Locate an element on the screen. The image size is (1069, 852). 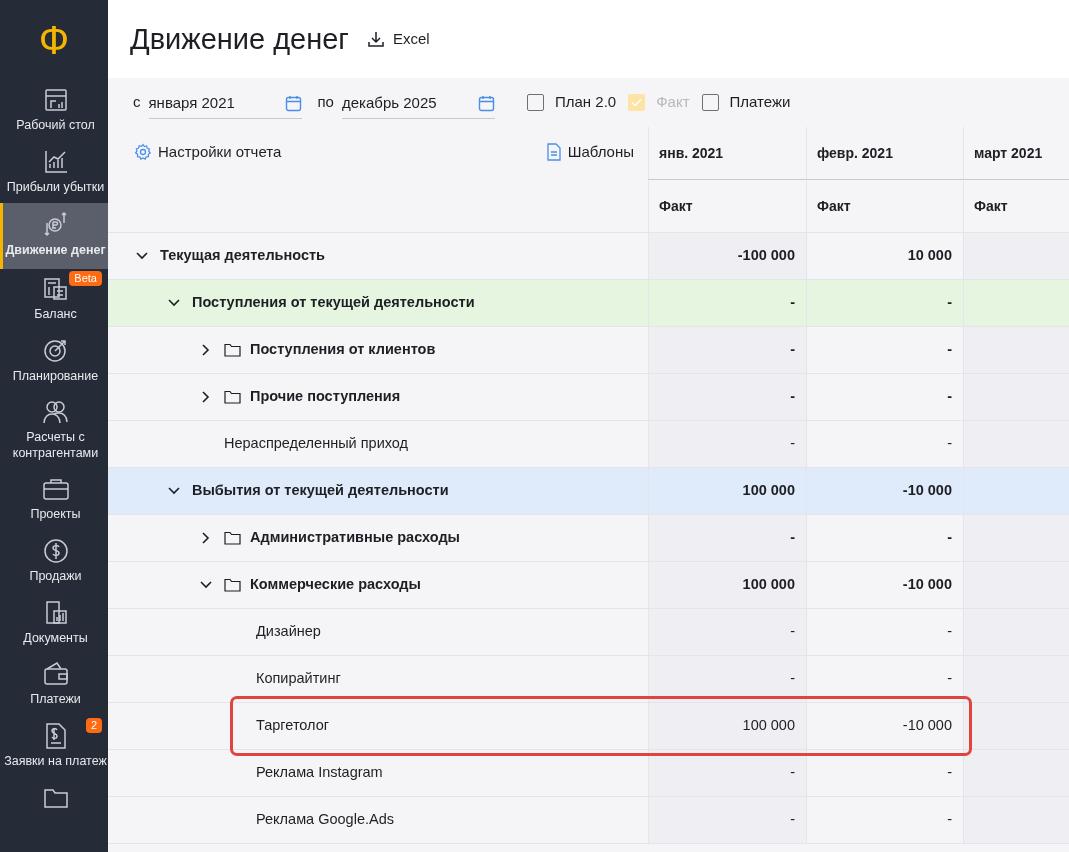
dollar-icon is located at coordinates (55, 551).